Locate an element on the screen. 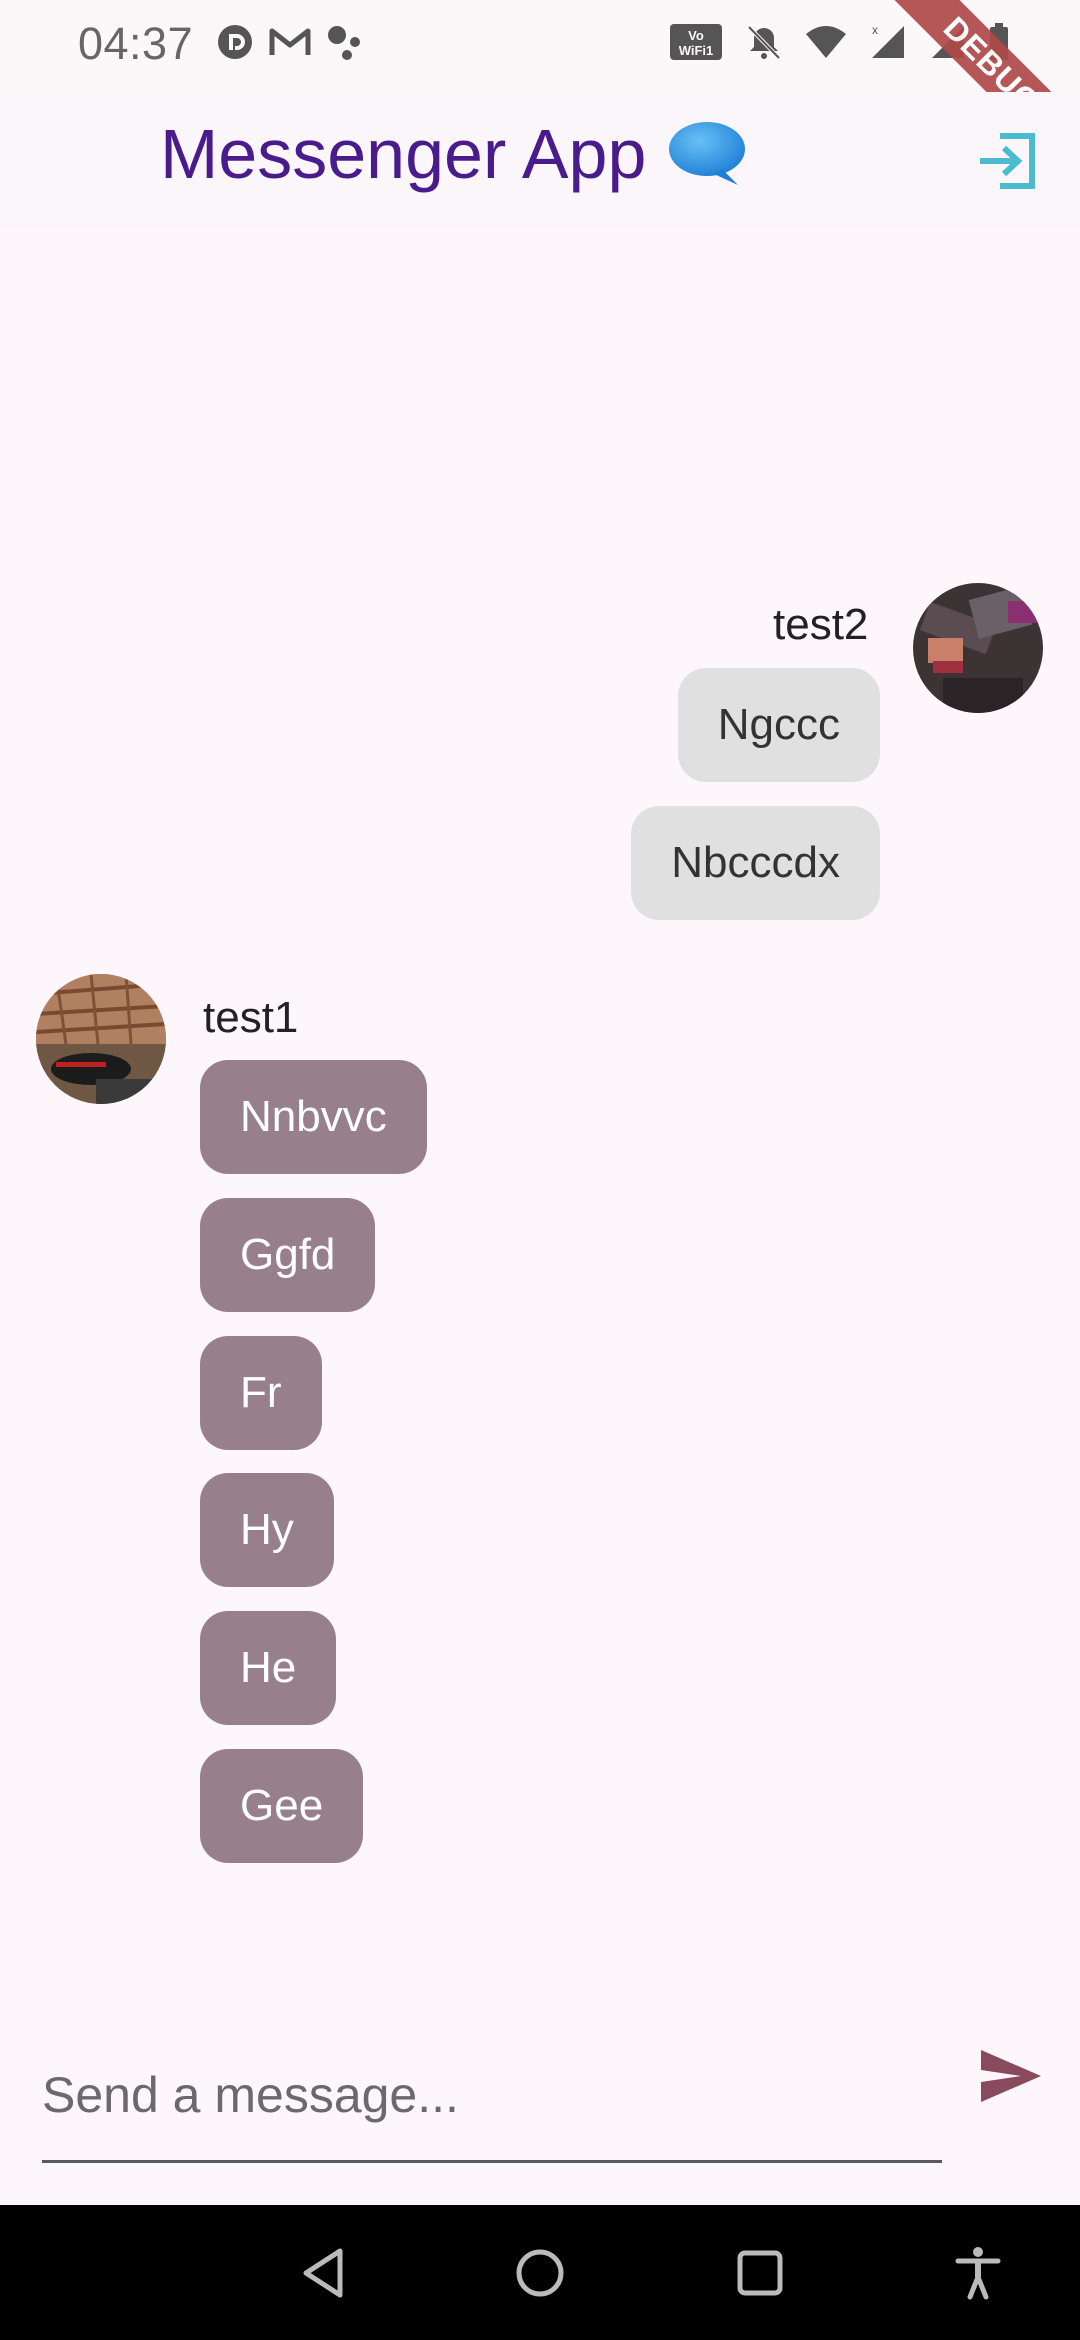 This screenshot has width=1080, height=2340. message-bubble-incoming: Nnbvvc is located at coordinates (313, 1117).